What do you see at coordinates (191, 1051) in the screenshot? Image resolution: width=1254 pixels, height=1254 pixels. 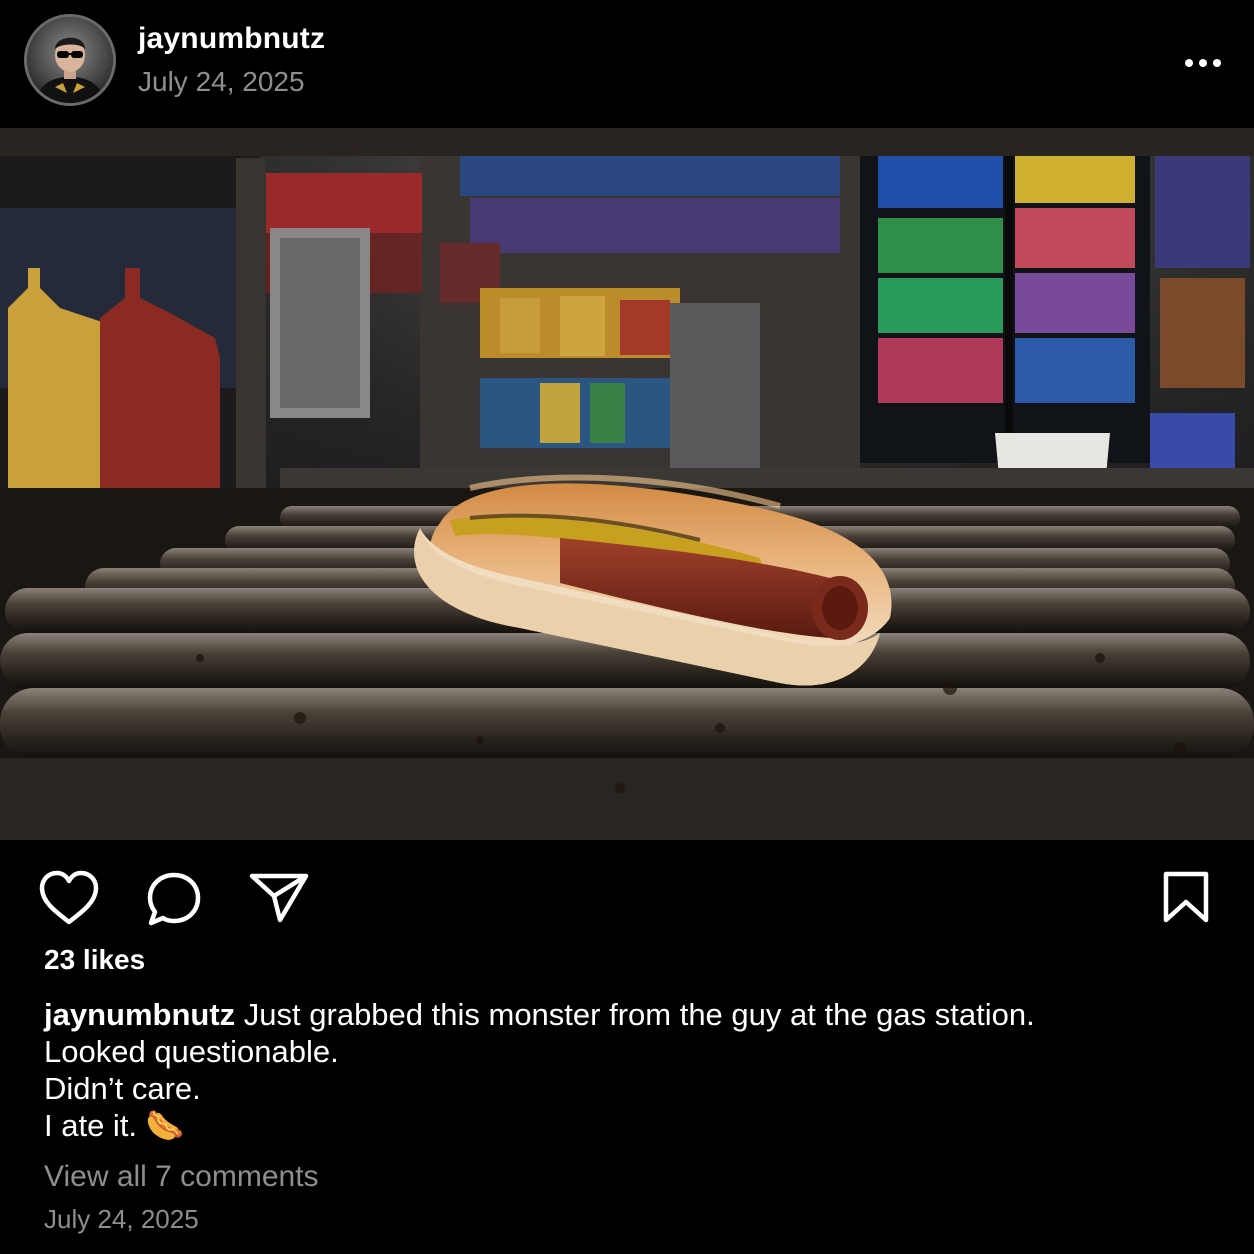 I see `caption-line-2: Looked questionable.` at bounding box center [191, 1051].